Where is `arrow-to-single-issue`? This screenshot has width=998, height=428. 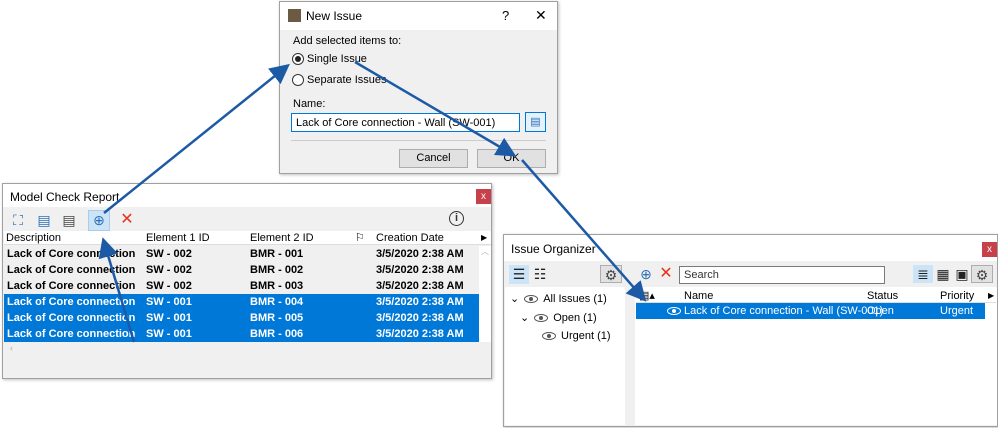 arrow-to-single-issue is located at coordinates (196, 138).